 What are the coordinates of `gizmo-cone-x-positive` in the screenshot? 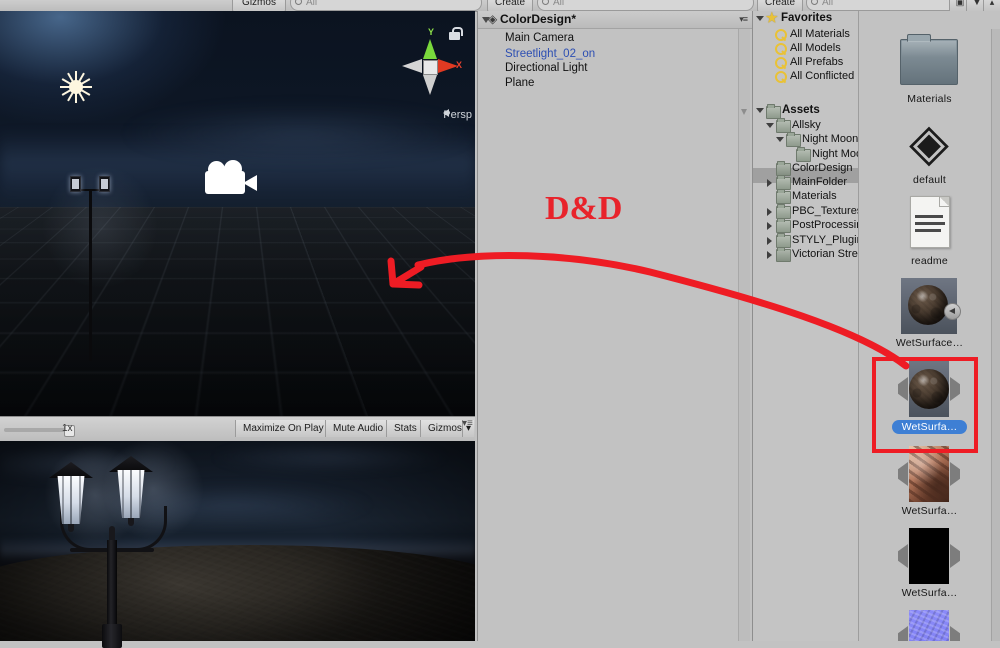 It's located at (448, 66).